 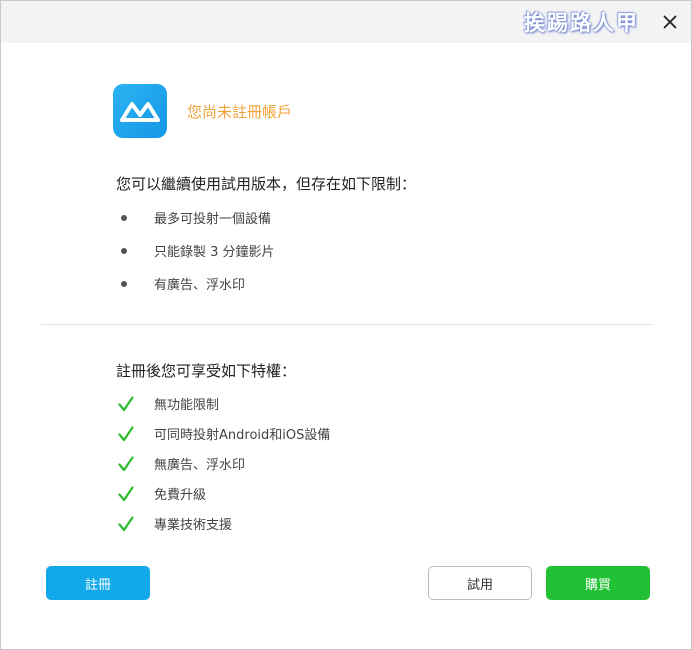 What do you see at coordinates (598, 583) in the screenshot?
I see `buy-button: 購買` at bounding box center [598, 583].